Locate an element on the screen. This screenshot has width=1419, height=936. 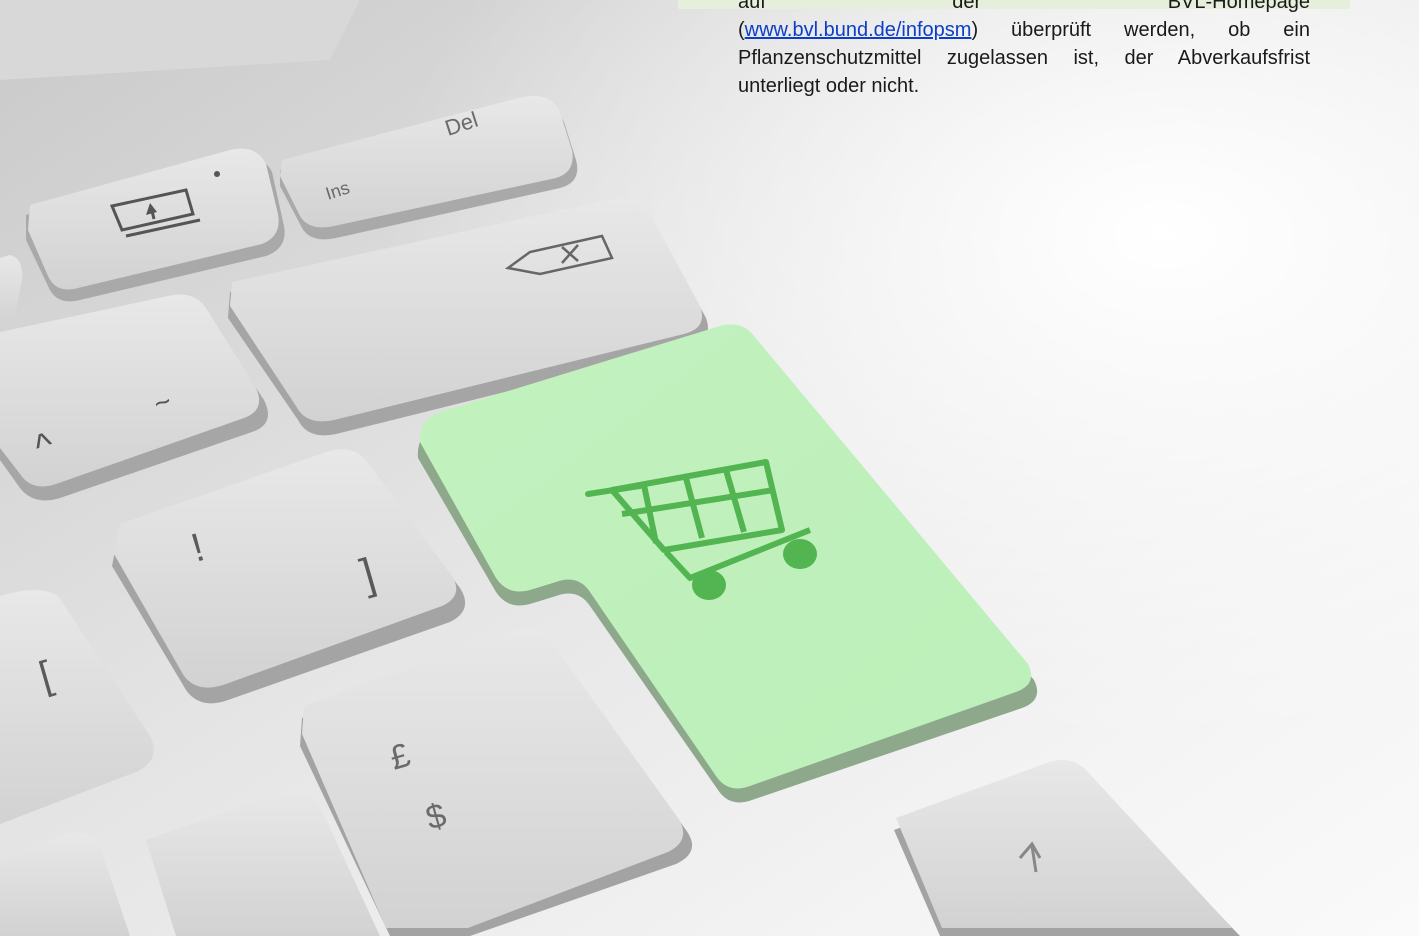
bvl-link: www.bvl.bund.de/infopsm is located at coordinates (858, 30).